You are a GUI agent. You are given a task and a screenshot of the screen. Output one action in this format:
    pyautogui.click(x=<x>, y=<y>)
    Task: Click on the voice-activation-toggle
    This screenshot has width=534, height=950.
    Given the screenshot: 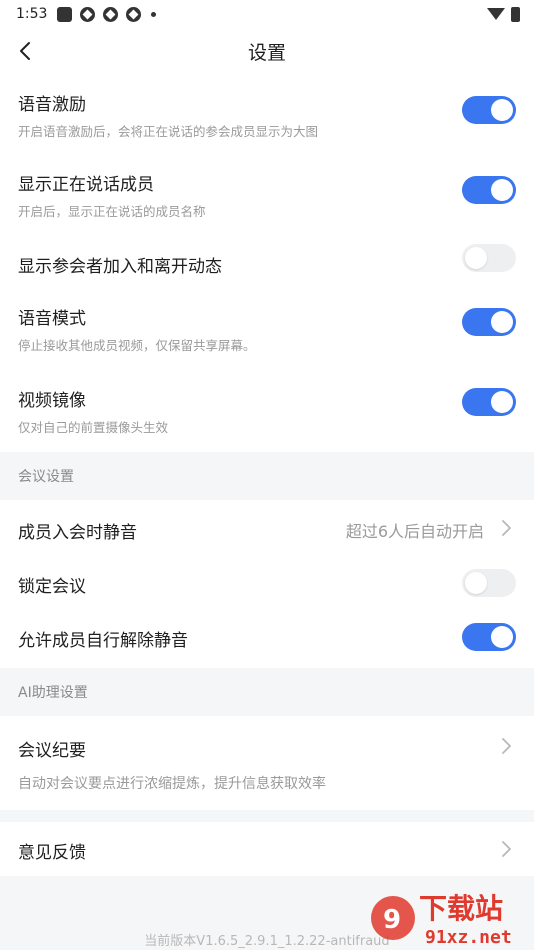 What is the action you would take?
    pyautogui.click(x=489, y=110)
    